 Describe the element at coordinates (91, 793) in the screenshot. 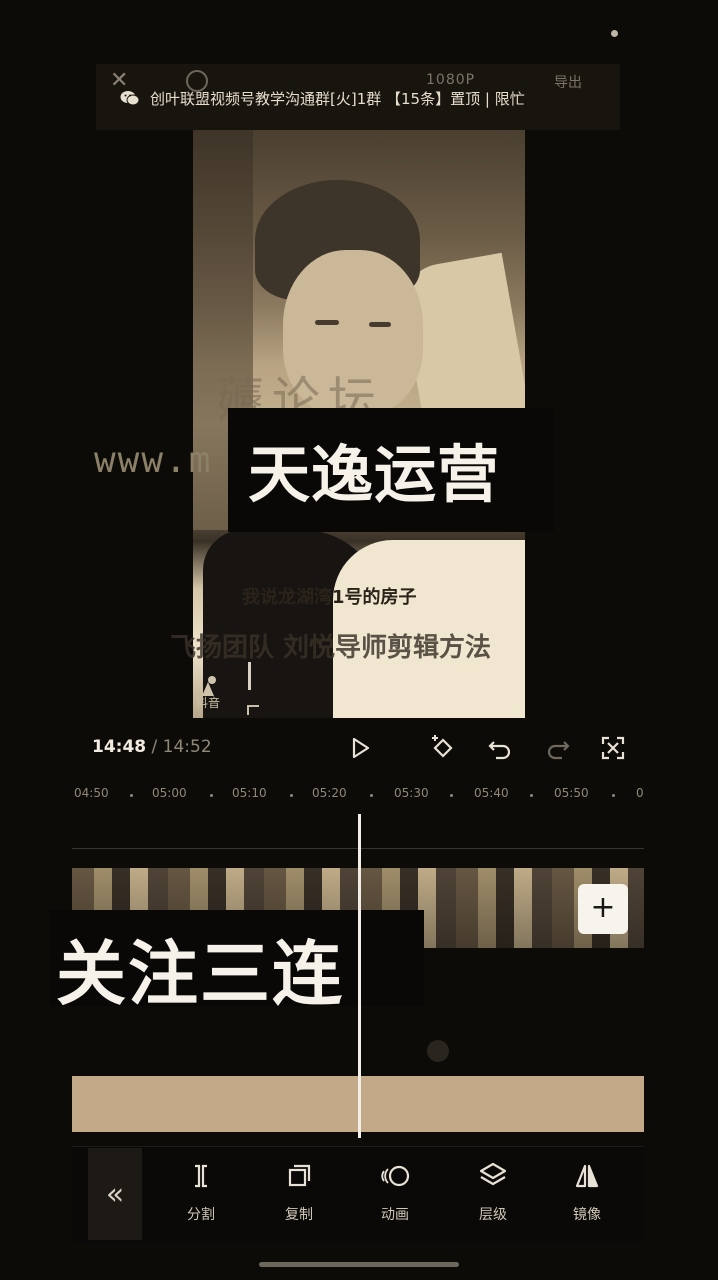

I see `ruler-tick: 04:50` at that location.